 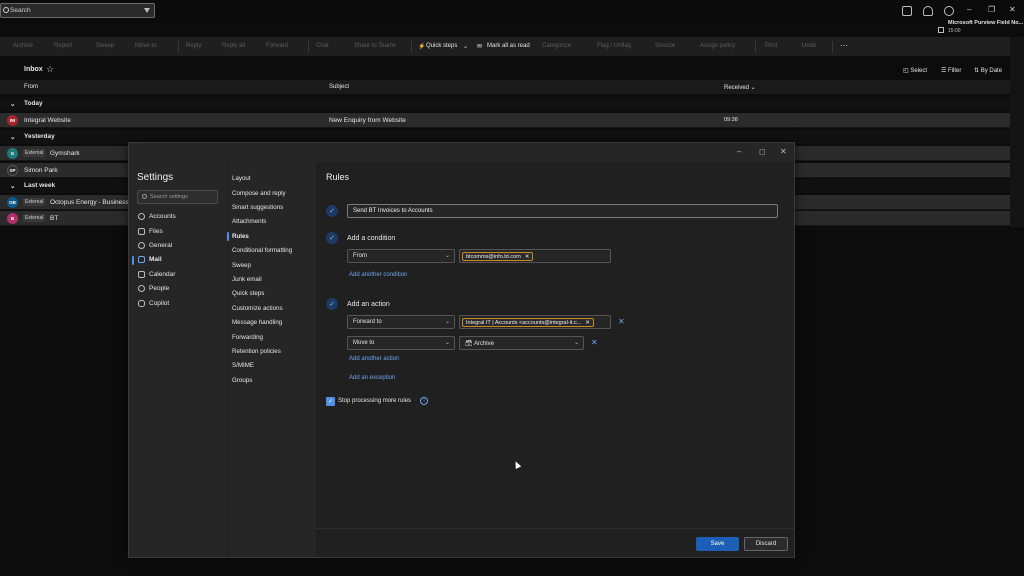 I want to click on envelope-icon: ✉, so click(x=480, y=47).